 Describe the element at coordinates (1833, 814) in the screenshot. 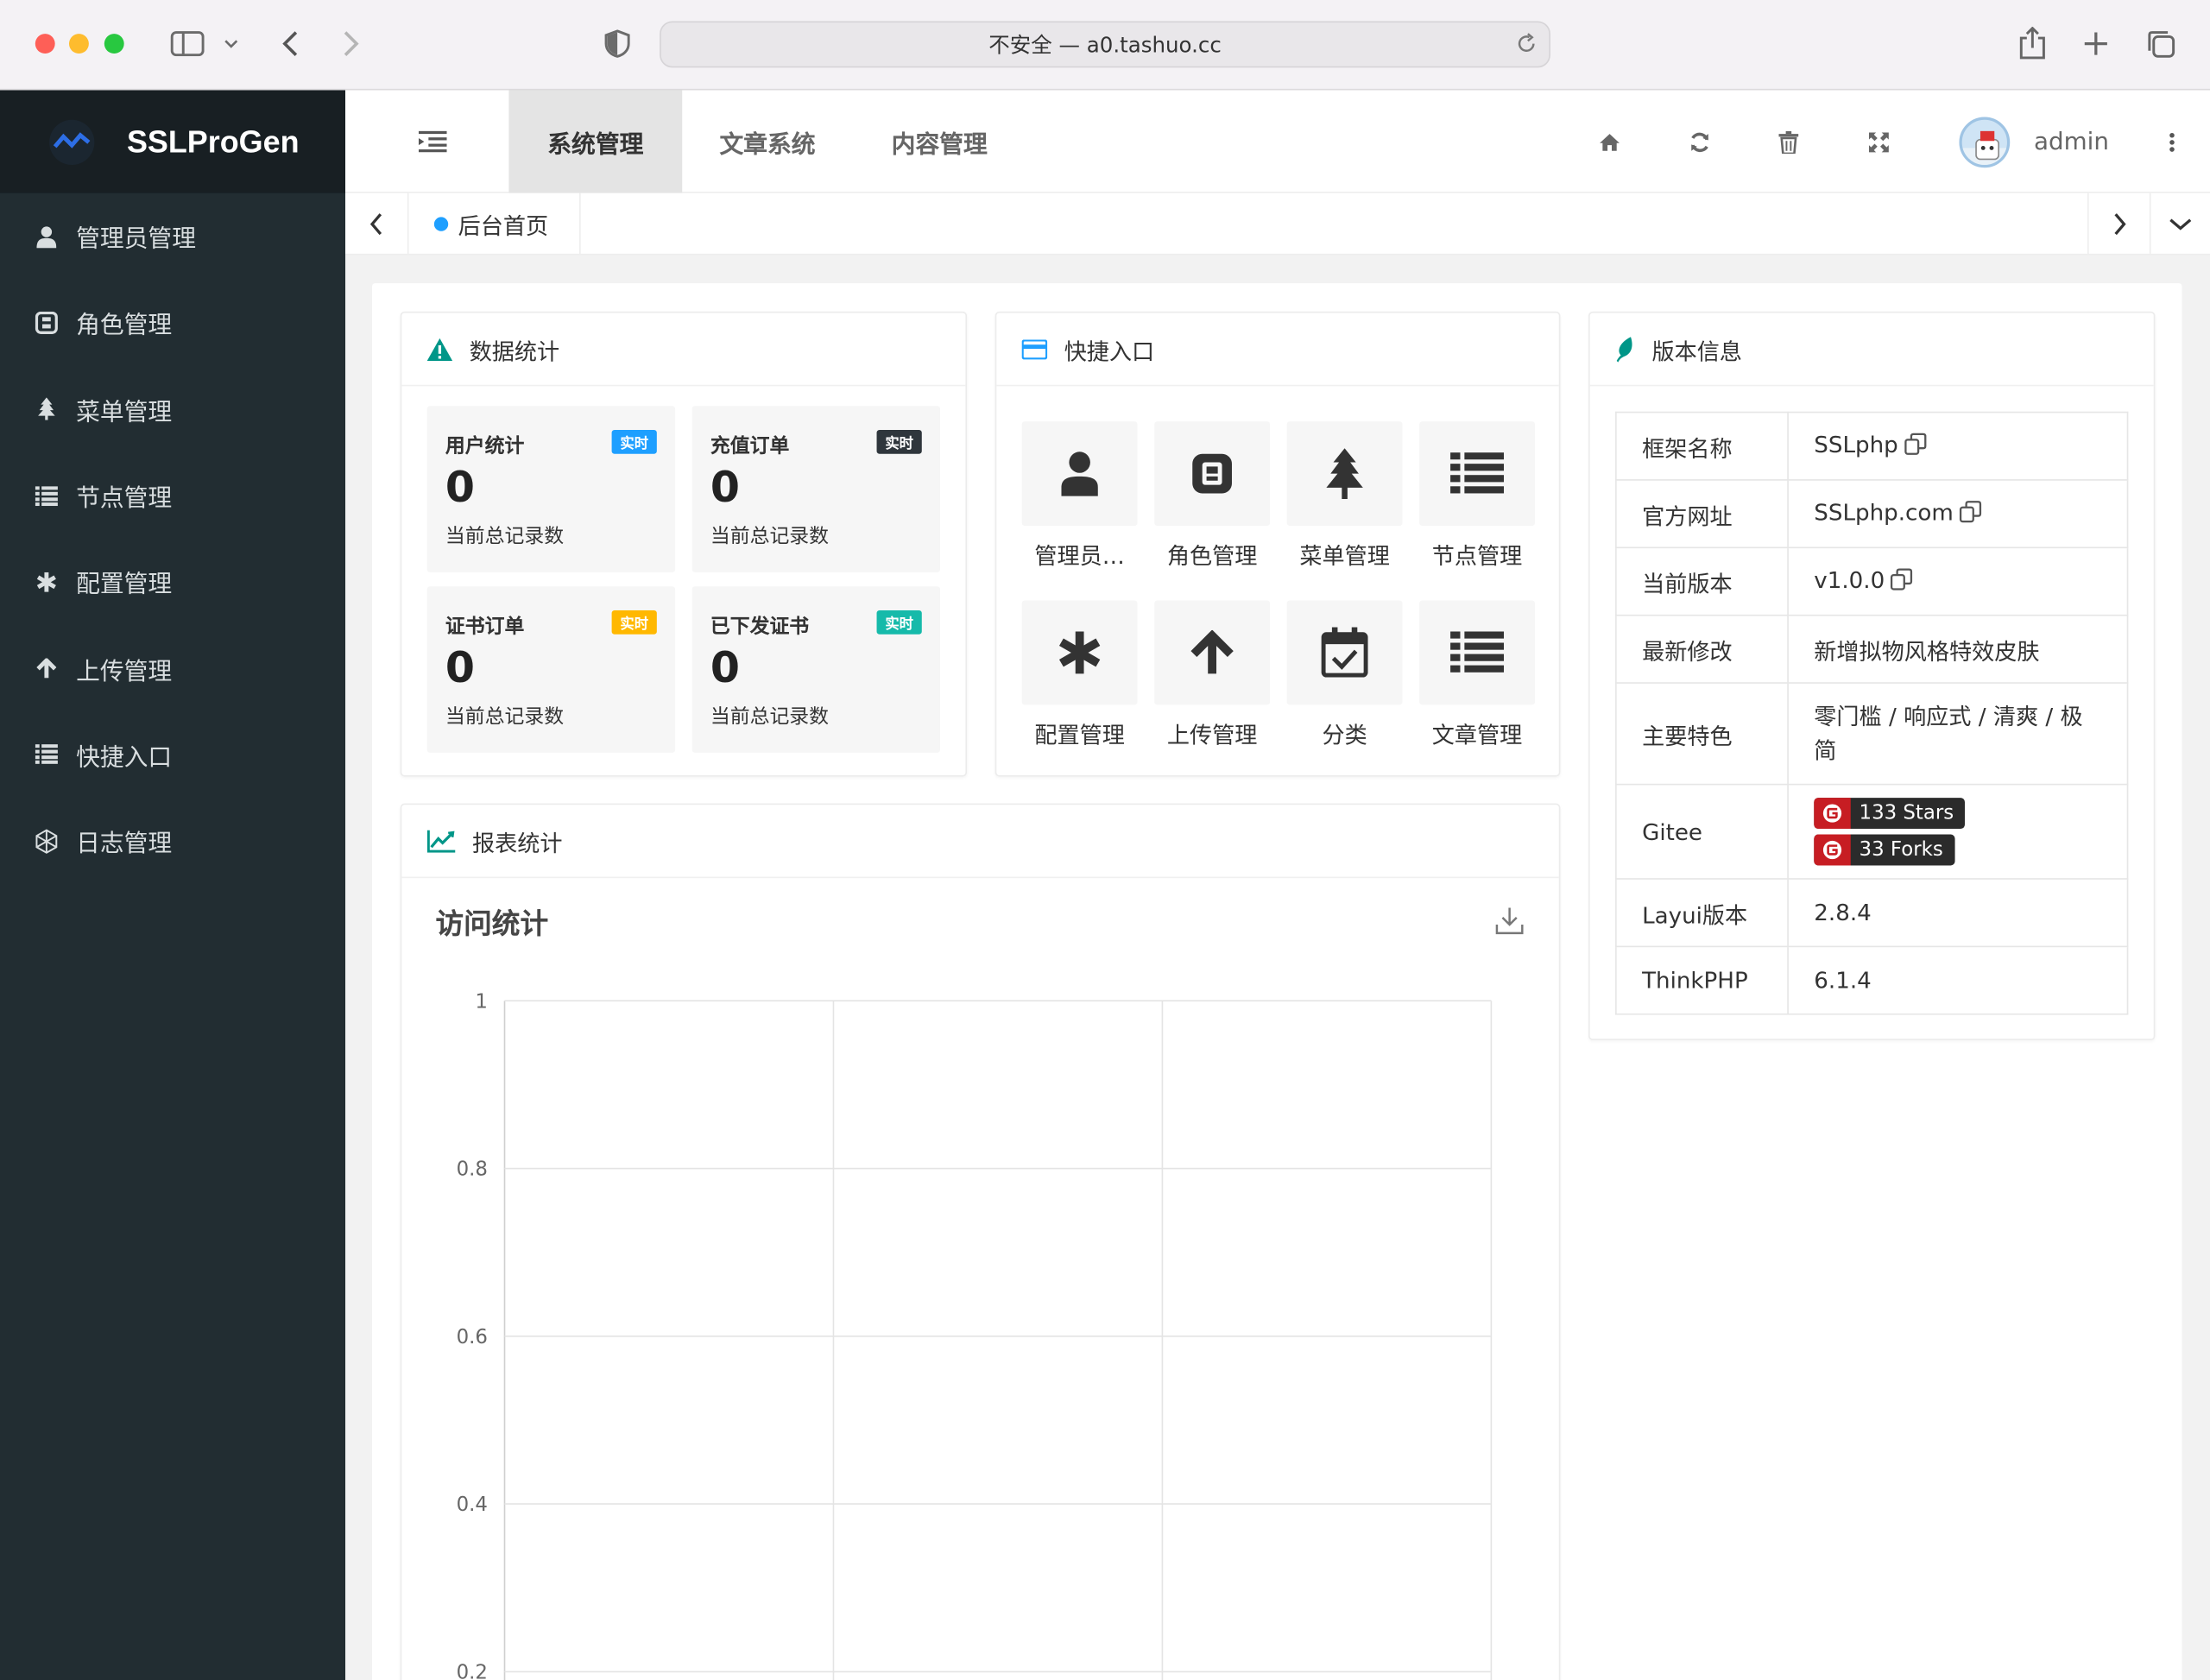

I see `gitee-logo-icon` at that location.